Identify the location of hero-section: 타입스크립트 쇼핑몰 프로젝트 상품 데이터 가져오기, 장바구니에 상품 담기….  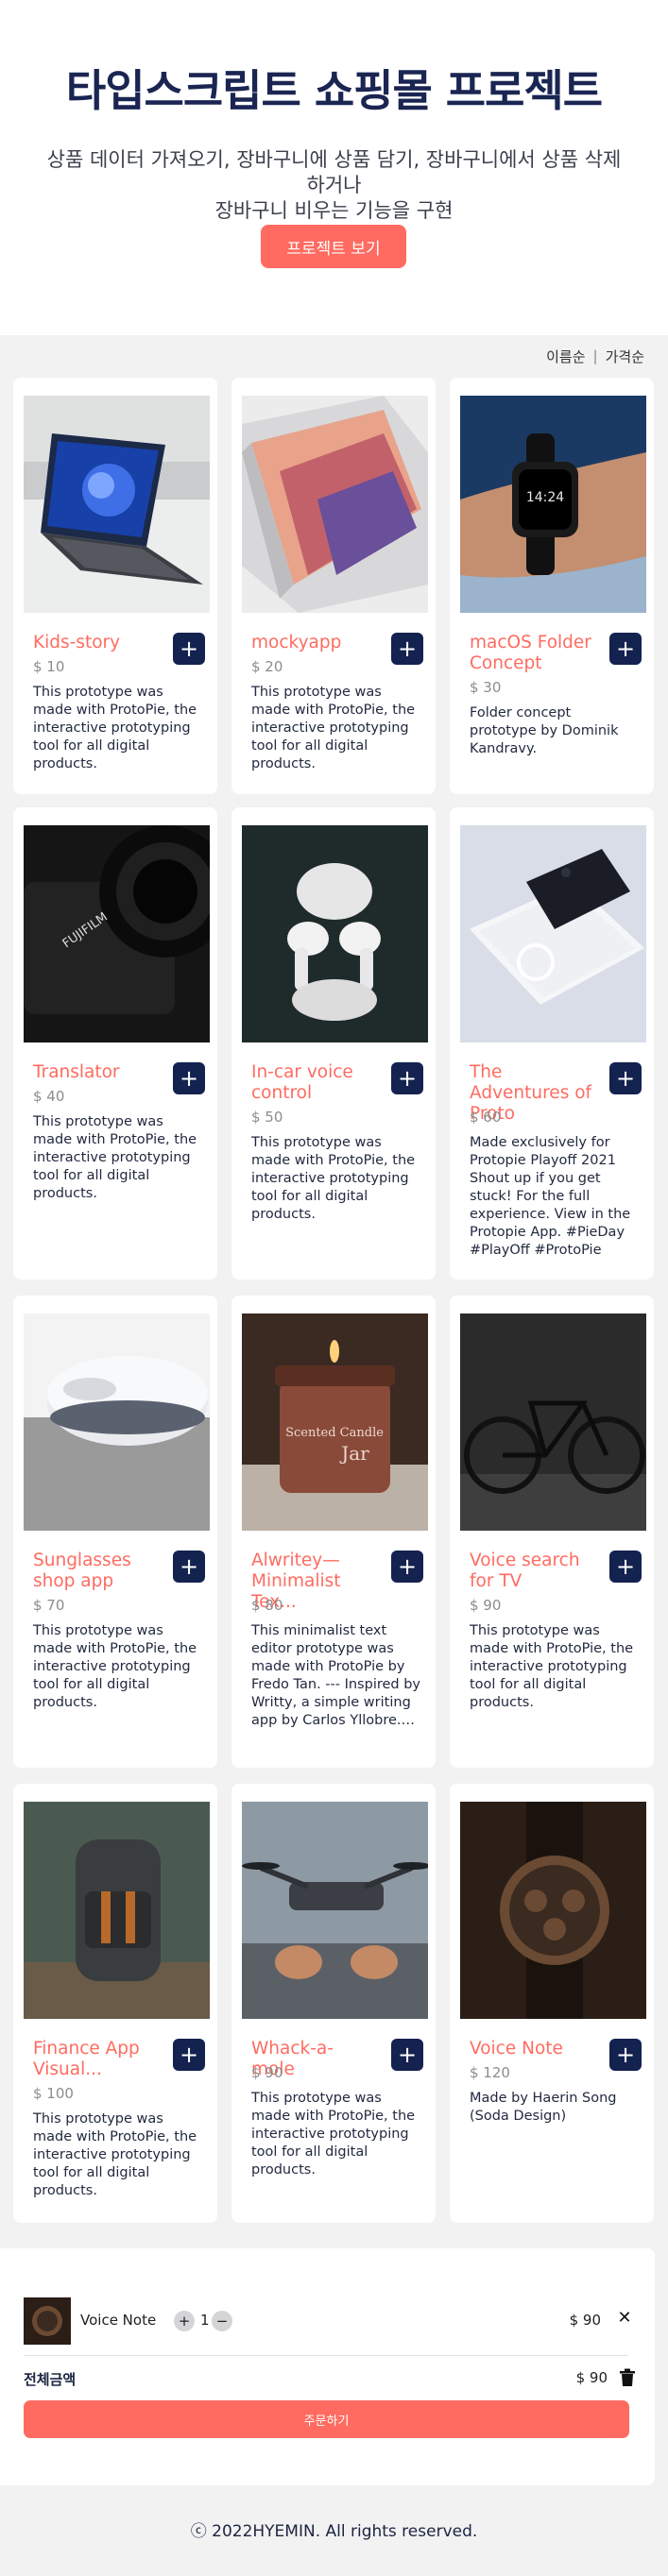
(334, 167).